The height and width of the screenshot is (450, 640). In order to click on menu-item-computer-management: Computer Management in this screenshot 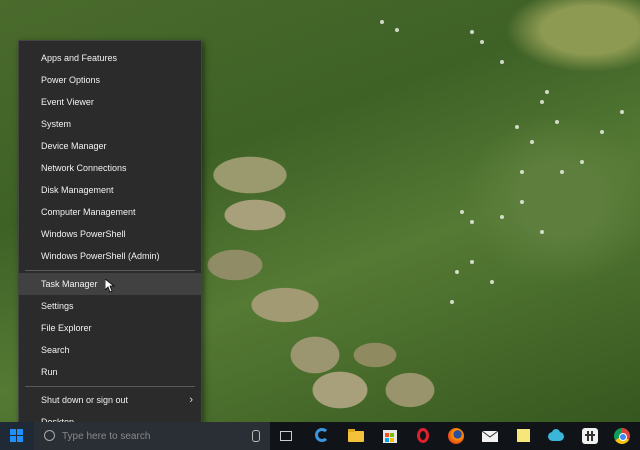, I will do `click(110, 212)`.